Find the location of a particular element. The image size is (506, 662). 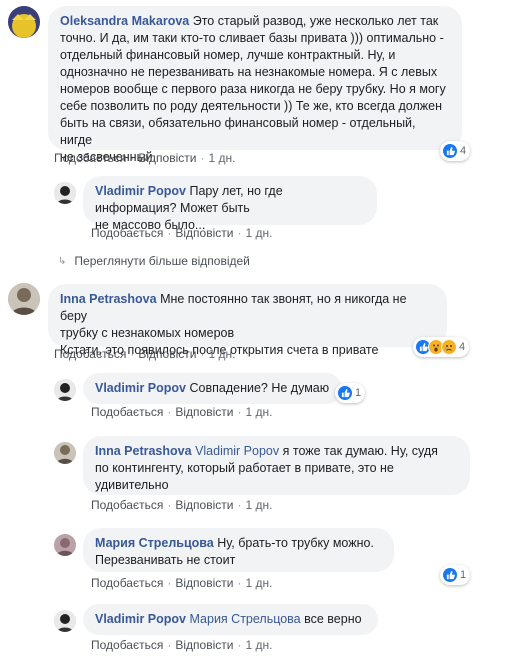

comment-text: Ну, брать-то трубку можно. is located at coordinates (295, 543).